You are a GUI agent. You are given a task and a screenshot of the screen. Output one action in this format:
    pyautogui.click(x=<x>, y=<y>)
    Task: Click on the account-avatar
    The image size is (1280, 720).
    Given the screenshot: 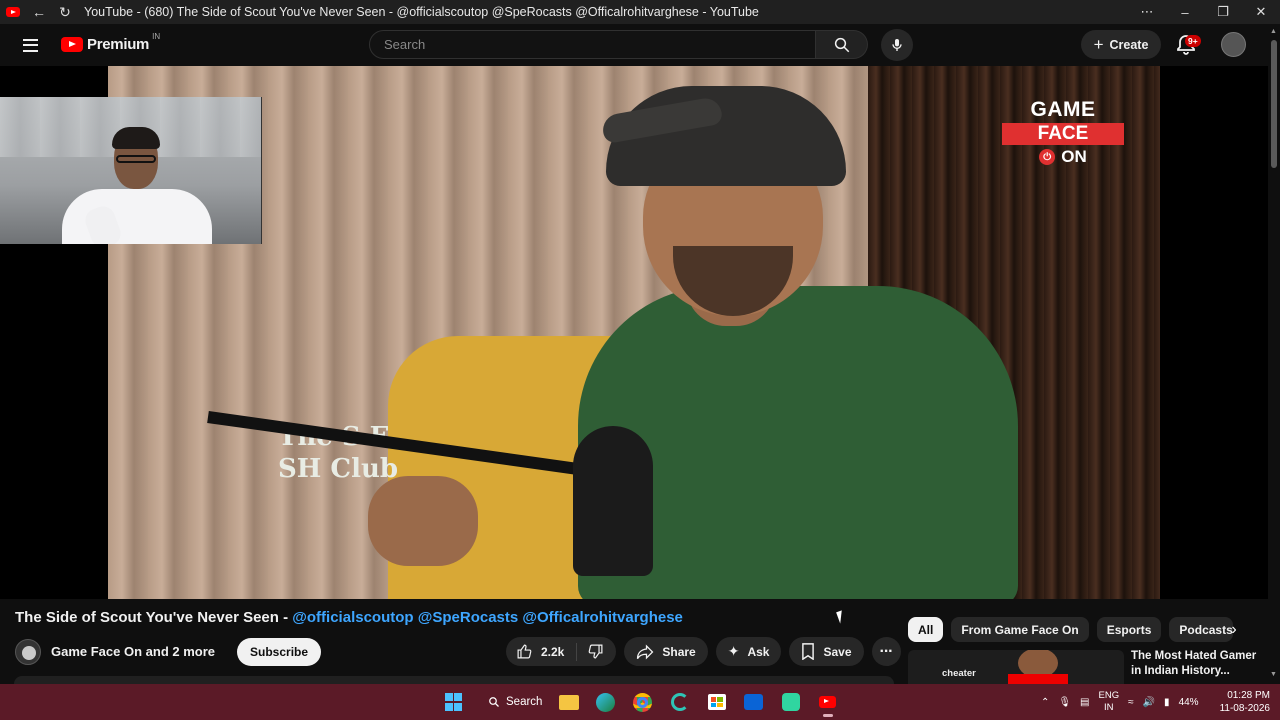 What is the action you would take?
    pyautogui.click(x=1233, y=44)
    